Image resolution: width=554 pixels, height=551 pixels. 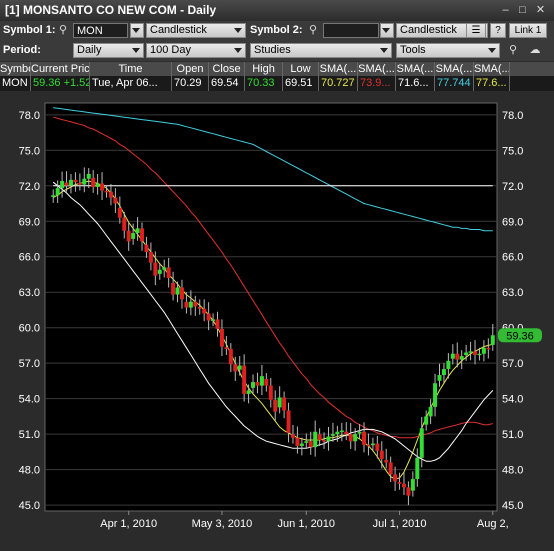 I want to click on x-tick-label: Apr 1, 2010, so click(x=128, y=524).